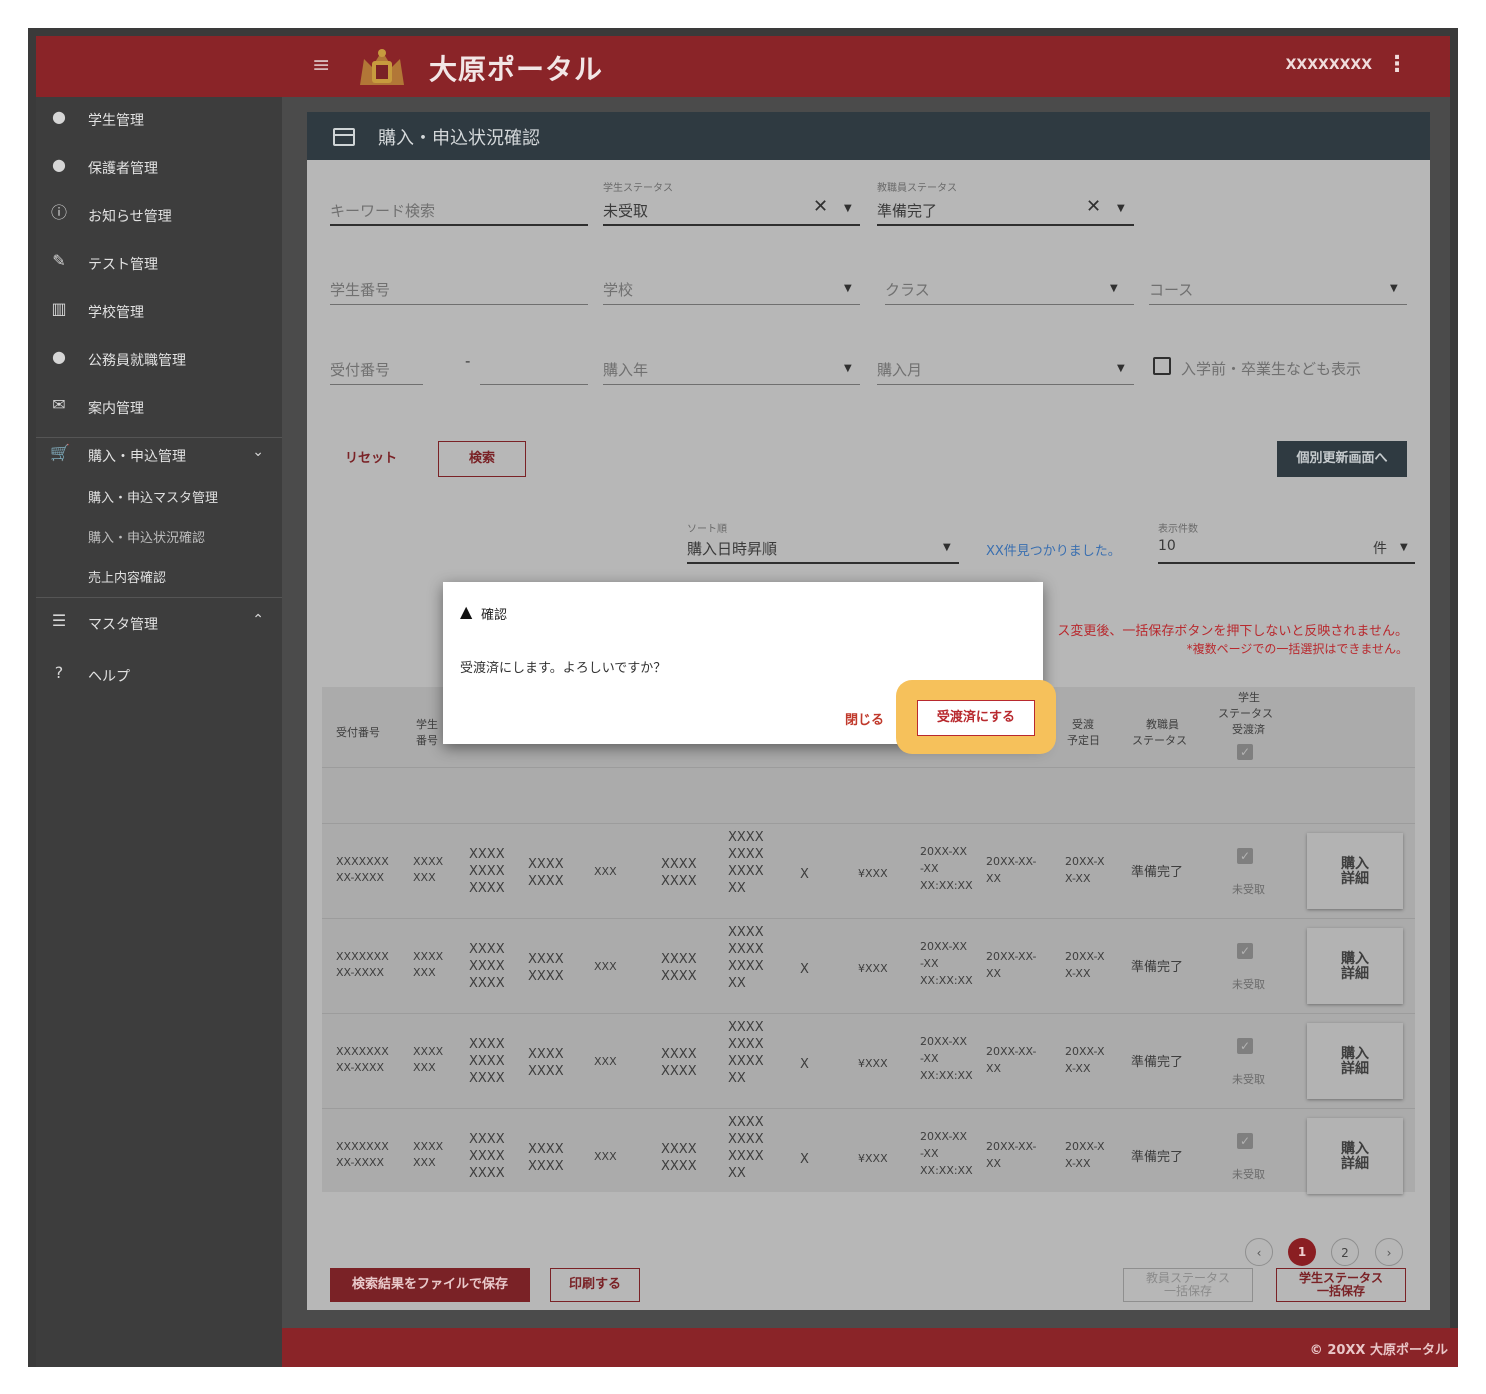 Image resolution: width=1486 pixels, height=1394 pixels. I want to click on pager-page-1: 1, so click(1302, 1252).